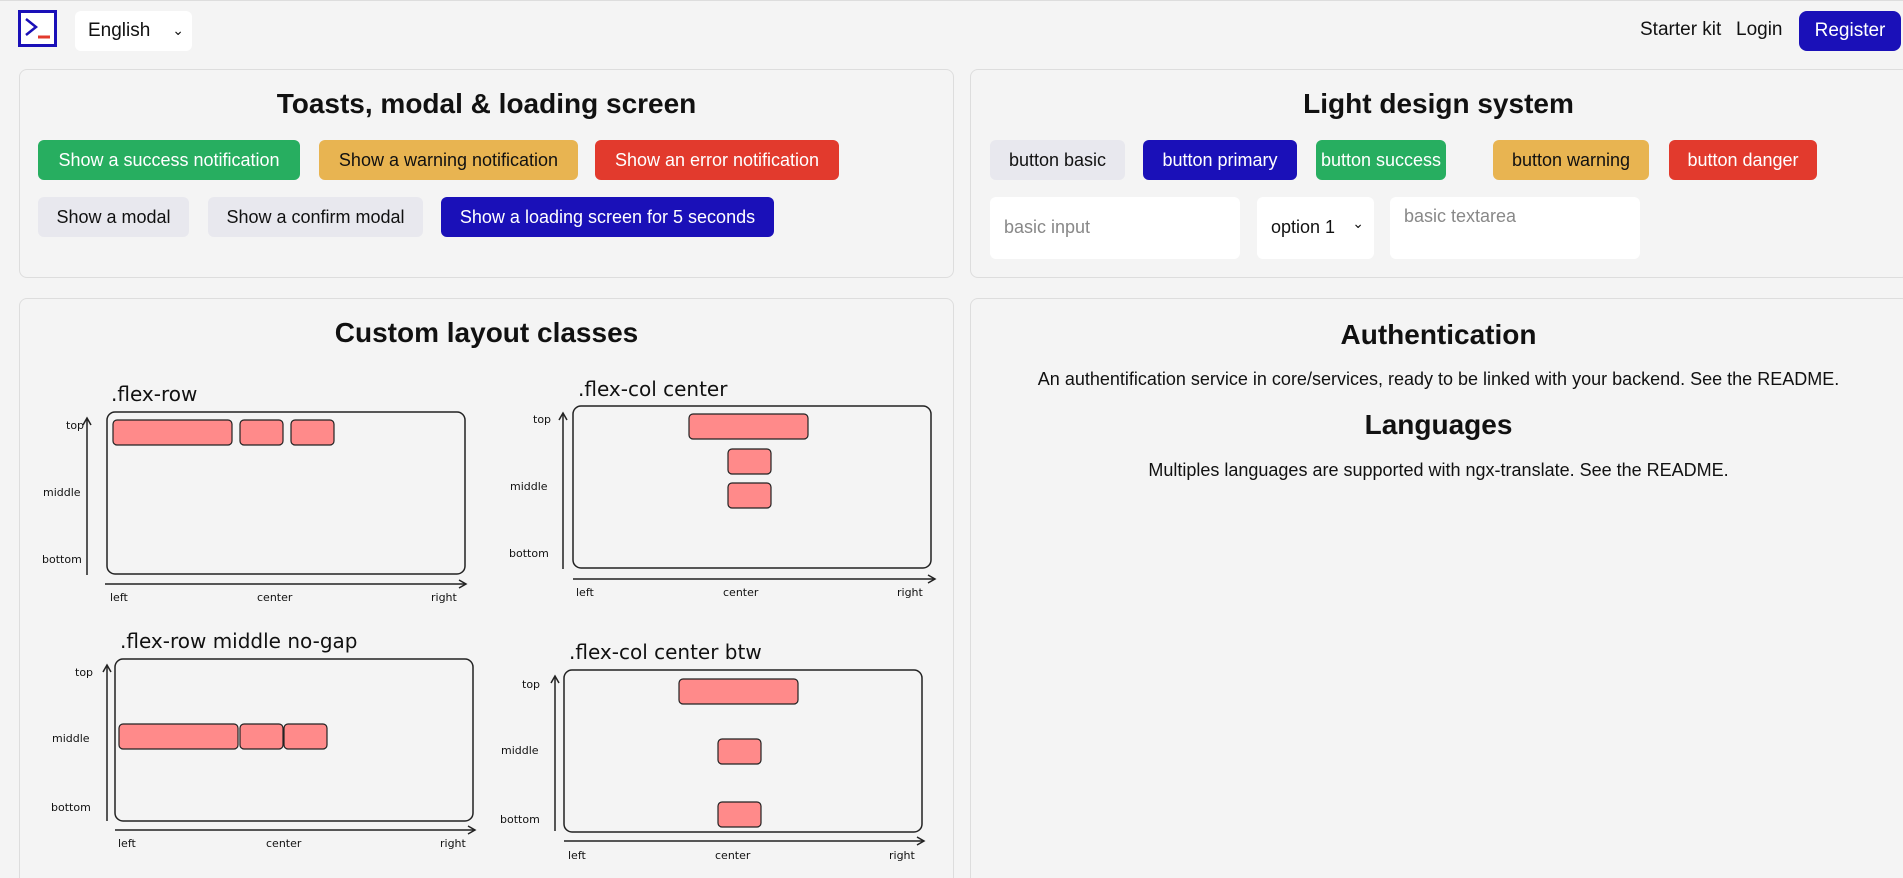 The width and height of the screenshot is (1903, 878). What do you see at coordinates (1381, 160) in the screenshot?
I see `button-success: button success` at bounding box center [1381, 160].